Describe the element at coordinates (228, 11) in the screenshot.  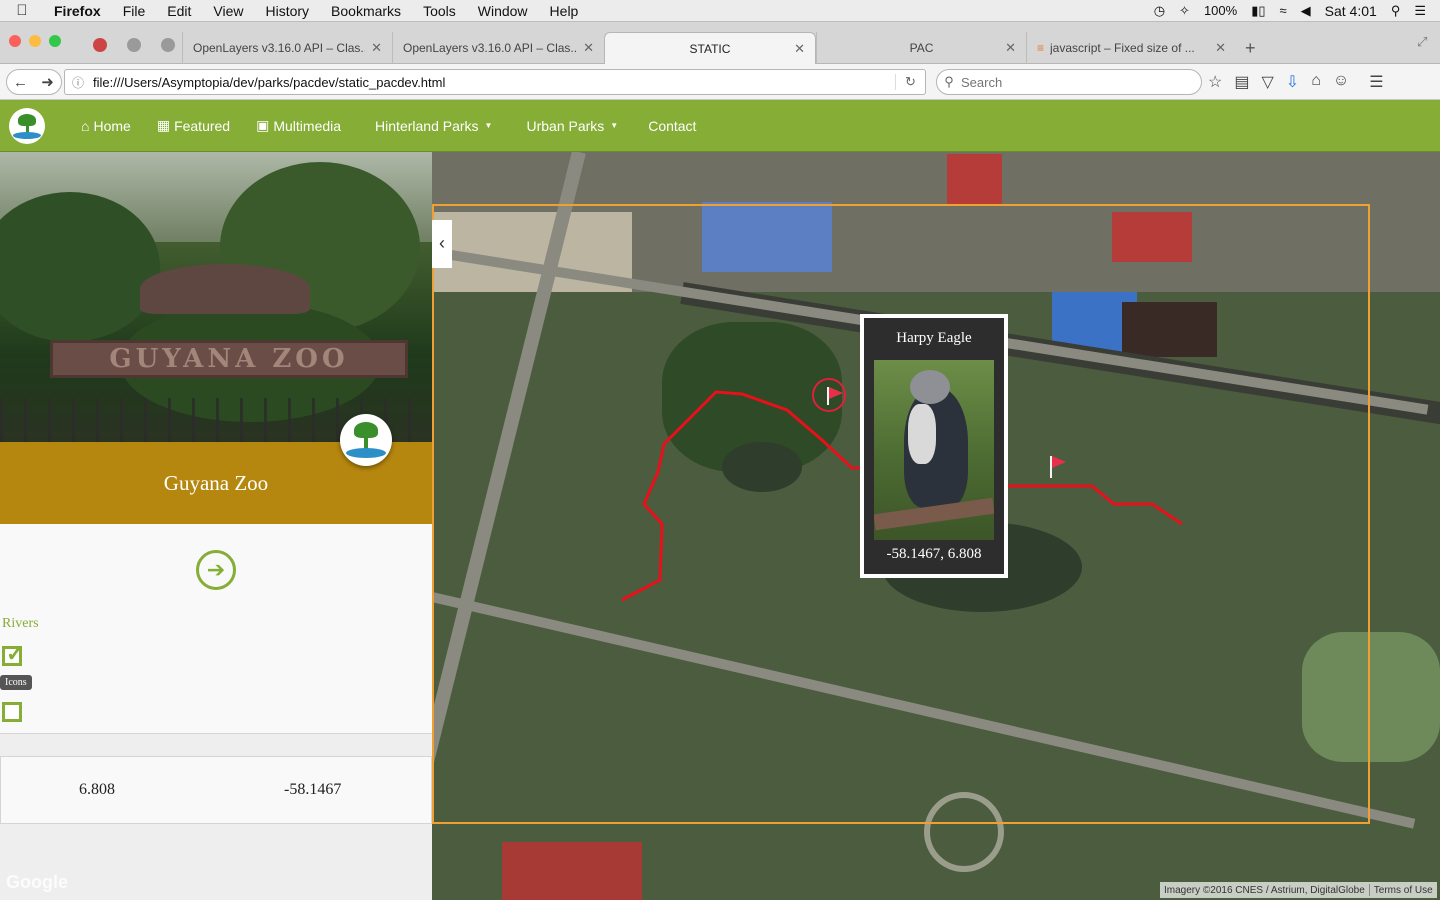
I see `menu-view: View` at that location.